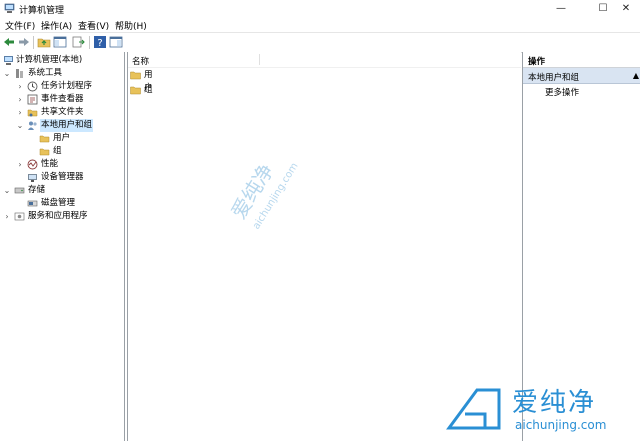  What do you see at coordinates (9, 42) in the screenshot?
I see `back-arrow-icon` at bounding box center [9, 42].